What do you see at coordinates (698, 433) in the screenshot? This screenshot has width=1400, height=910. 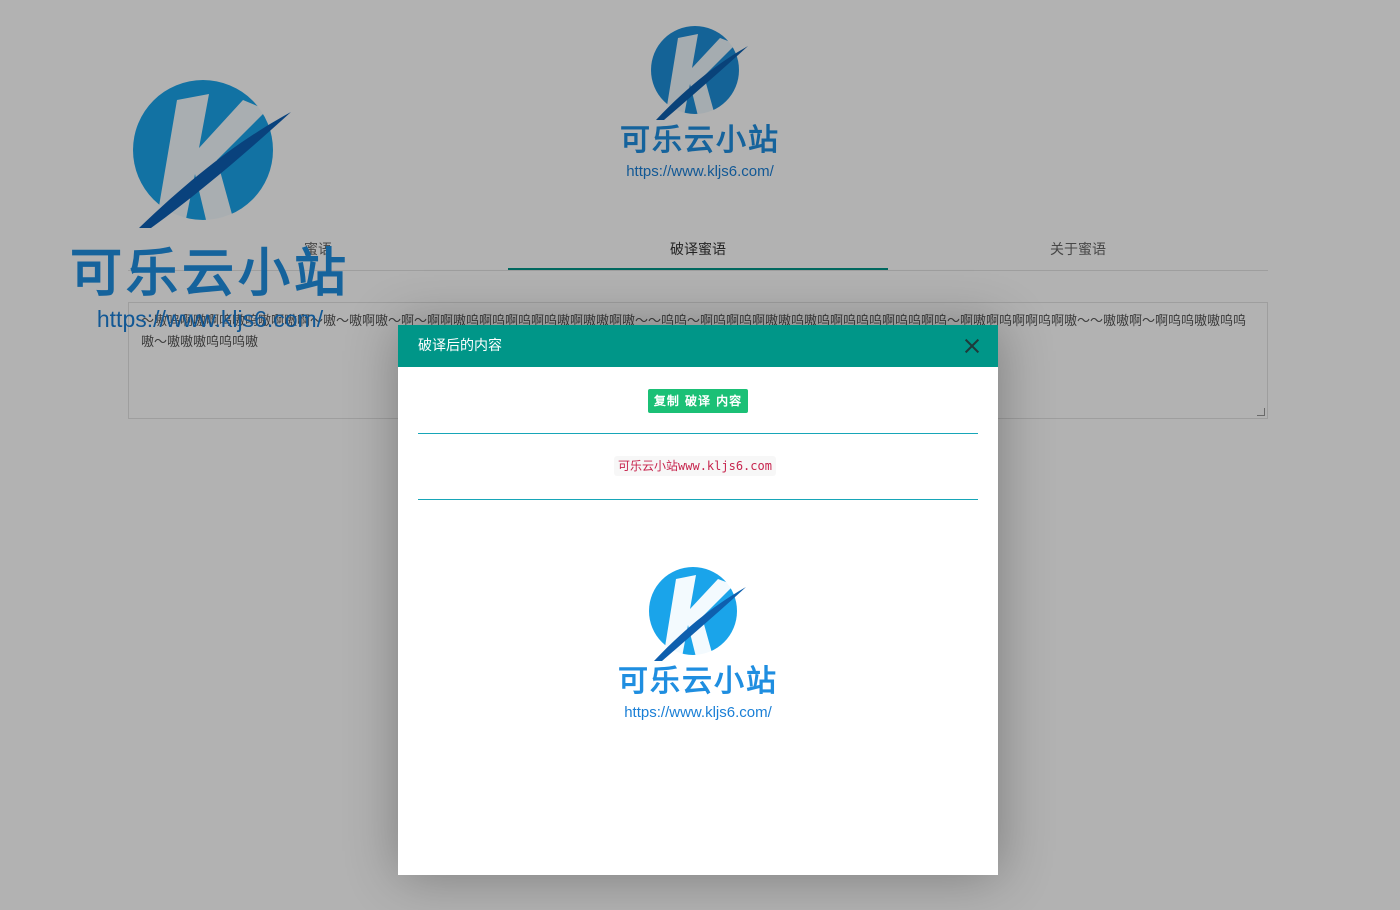 I see `divider-top` at bounding box center [698, 433].